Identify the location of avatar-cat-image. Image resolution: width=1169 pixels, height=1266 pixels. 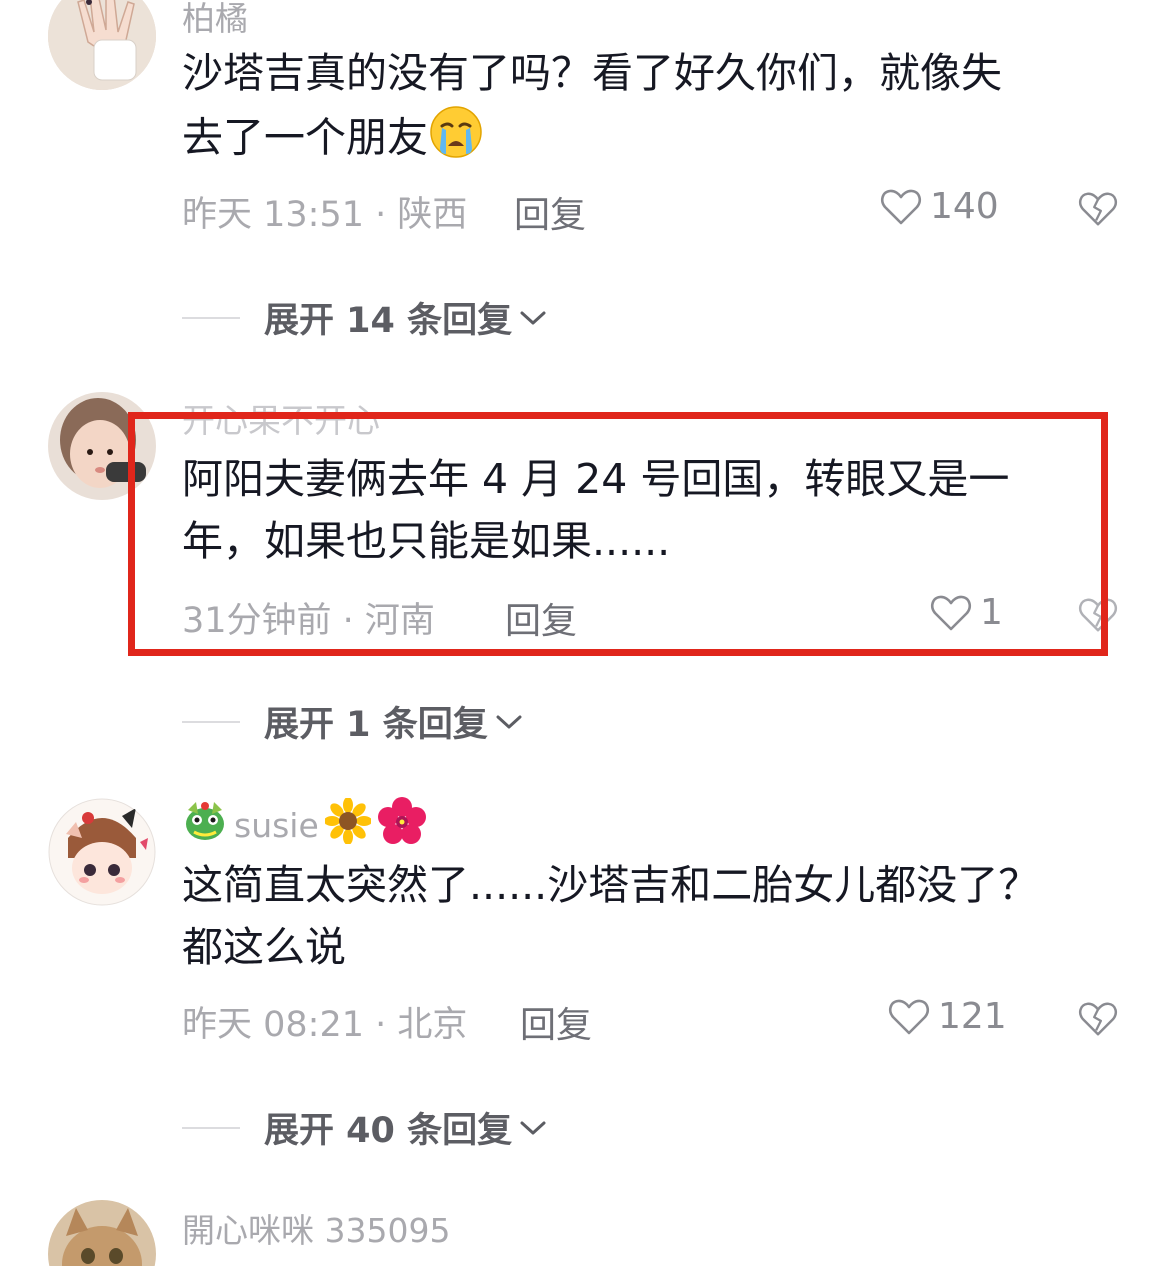
(102, 1233).